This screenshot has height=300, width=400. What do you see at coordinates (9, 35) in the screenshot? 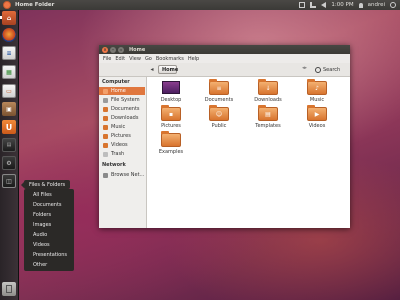
I see `firefox-launcher-icon` at bounding box center [9, 35].